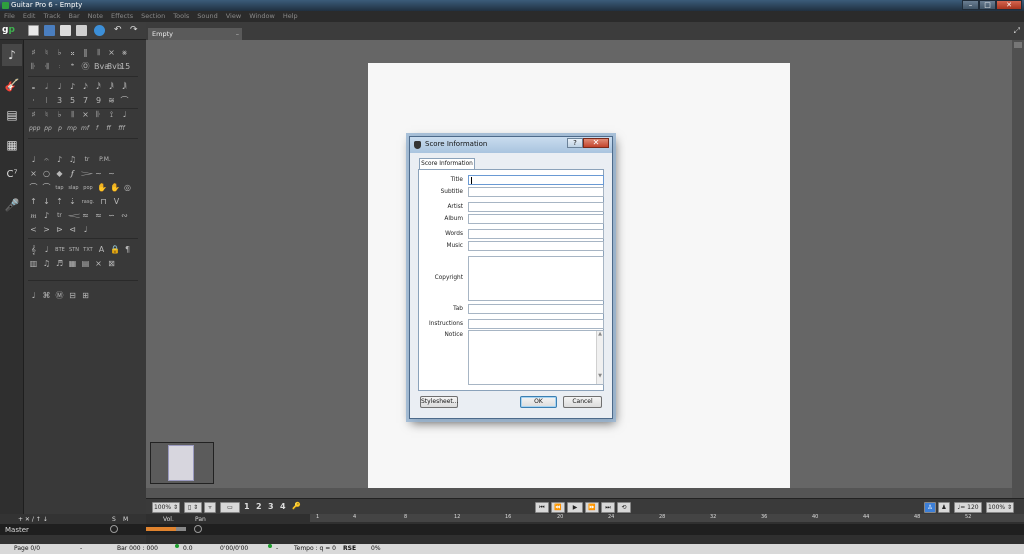  I want to click on microphone-icon: 🎤, so click(12, 205).